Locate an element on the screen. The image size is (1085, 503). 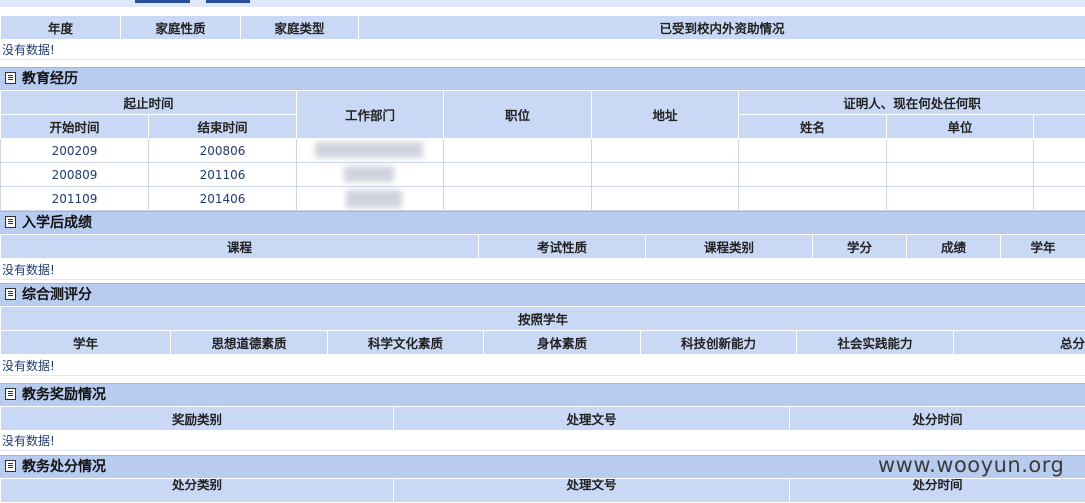
col-header-physical: 身体素质 is located at coordinates (562, 343).